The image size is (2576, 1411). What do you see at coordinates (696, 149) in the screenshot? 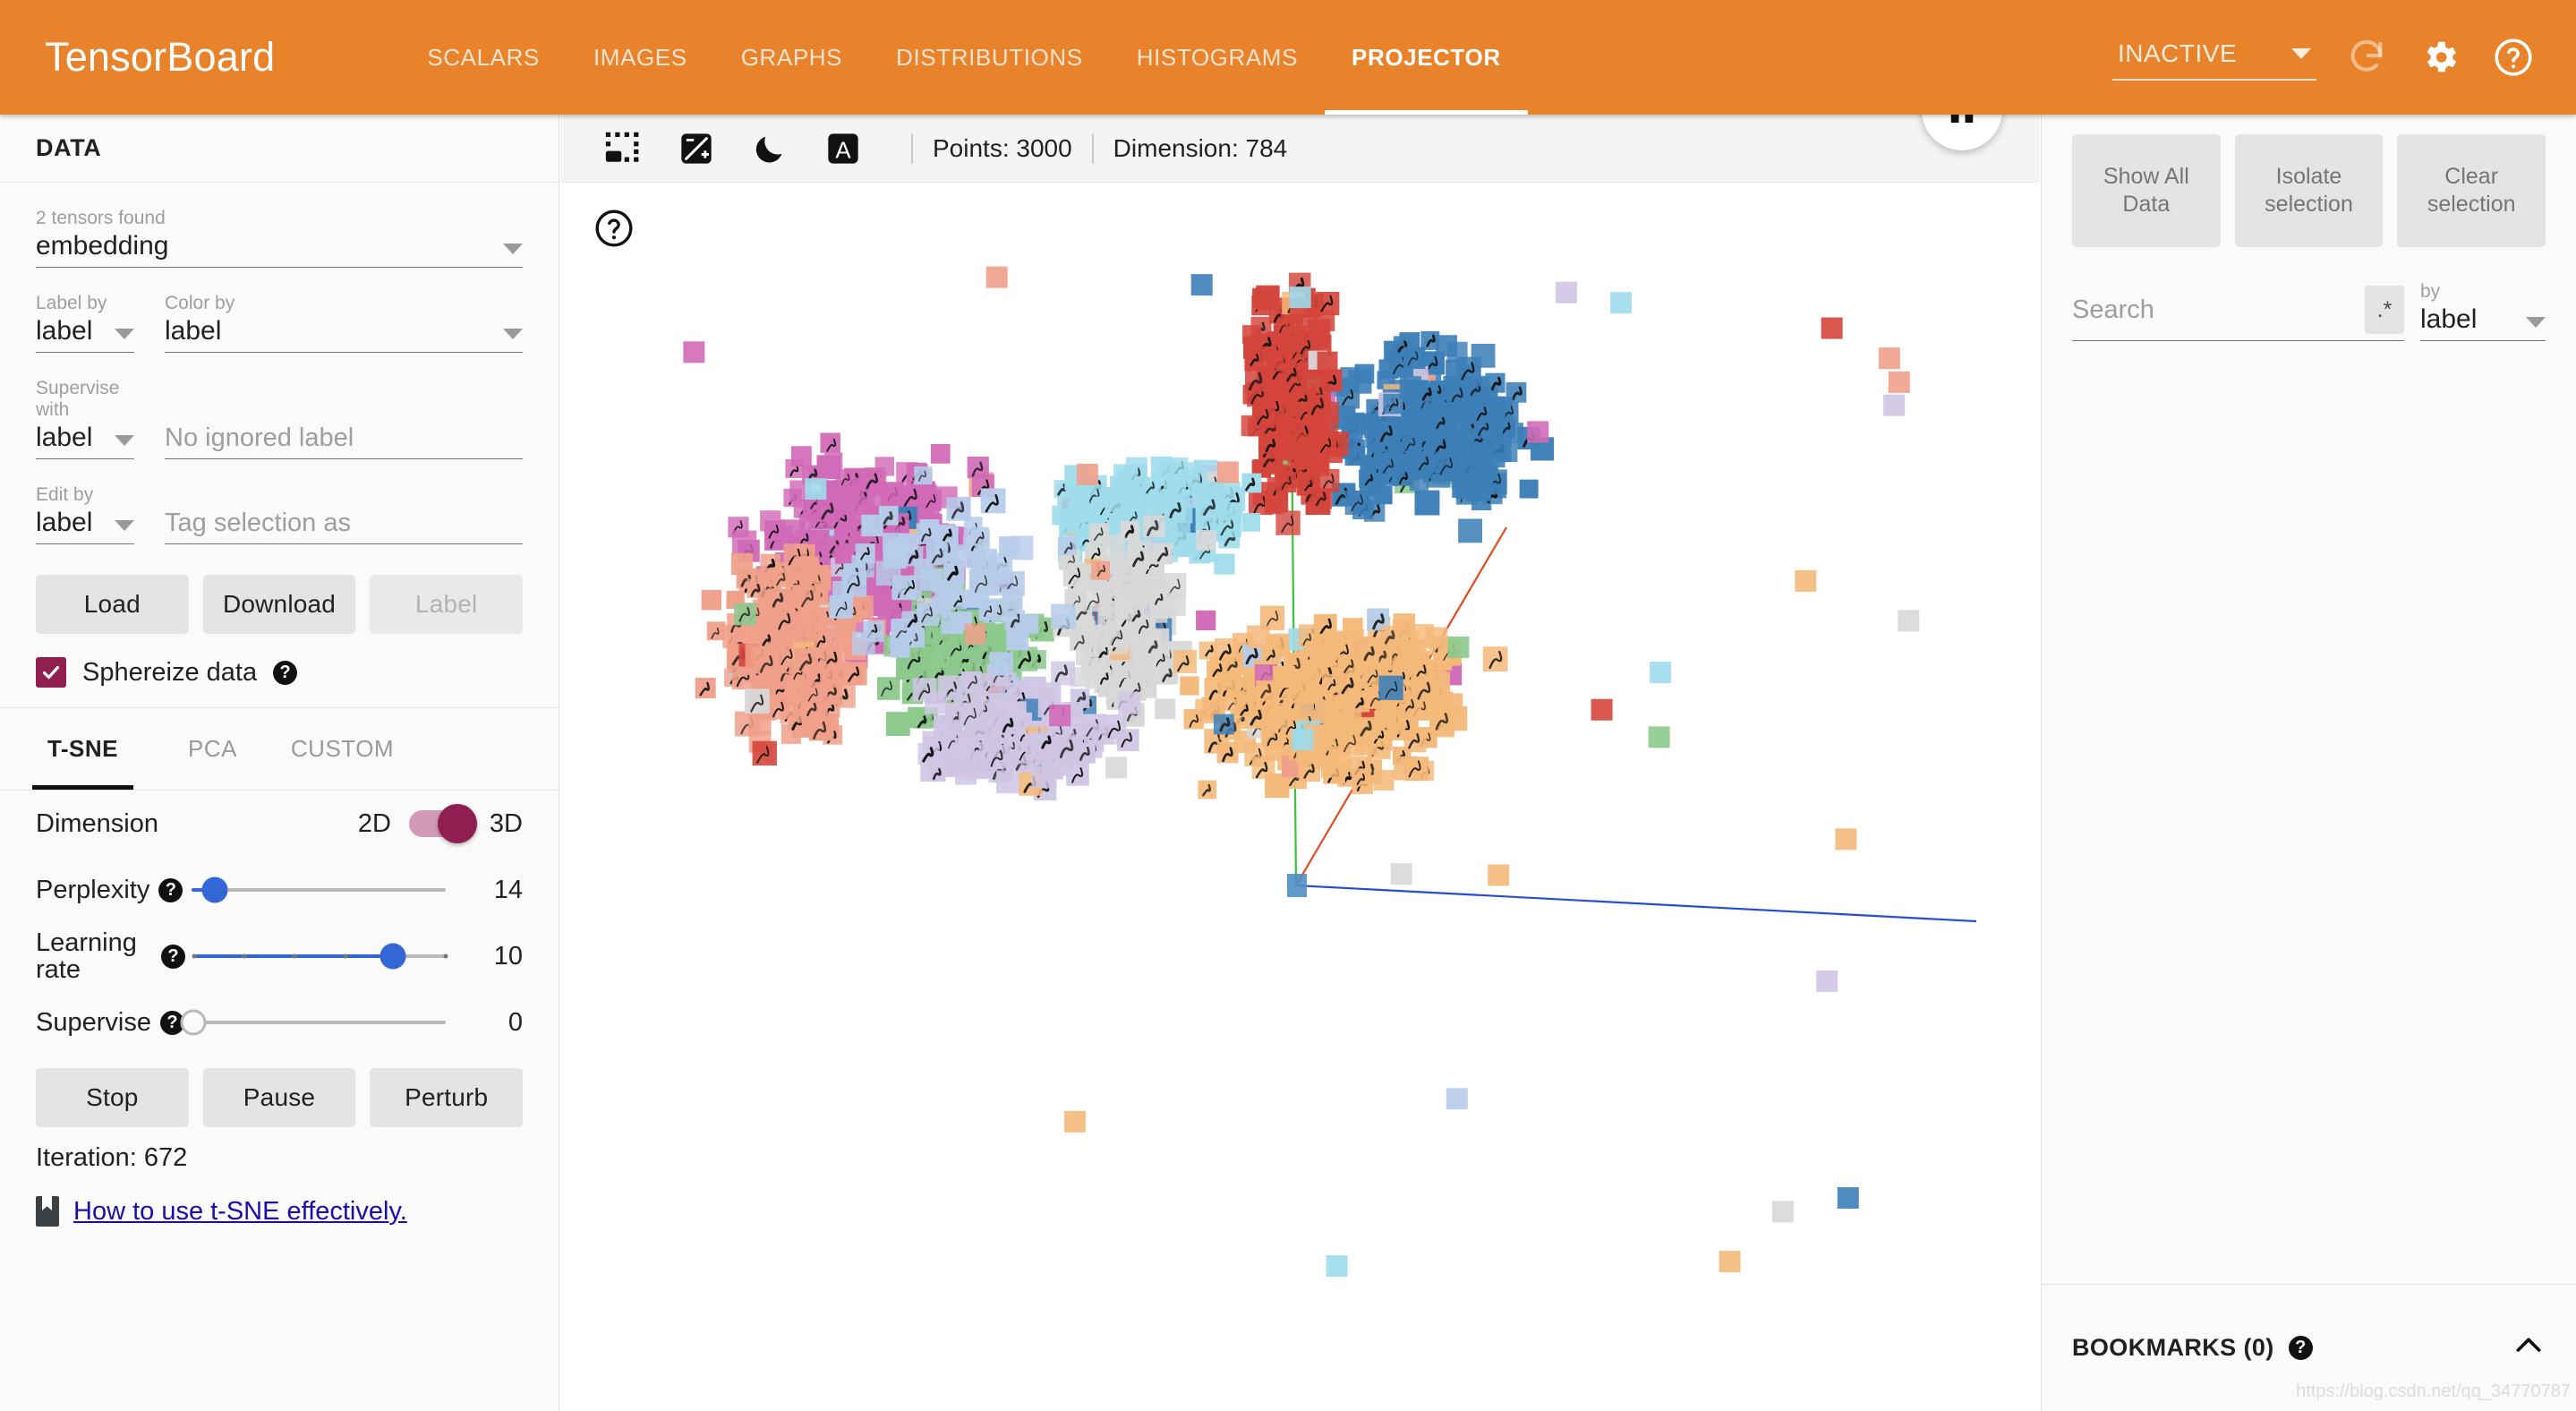
I see `brightness-contrast-icon` at bounding box center [696, 149].